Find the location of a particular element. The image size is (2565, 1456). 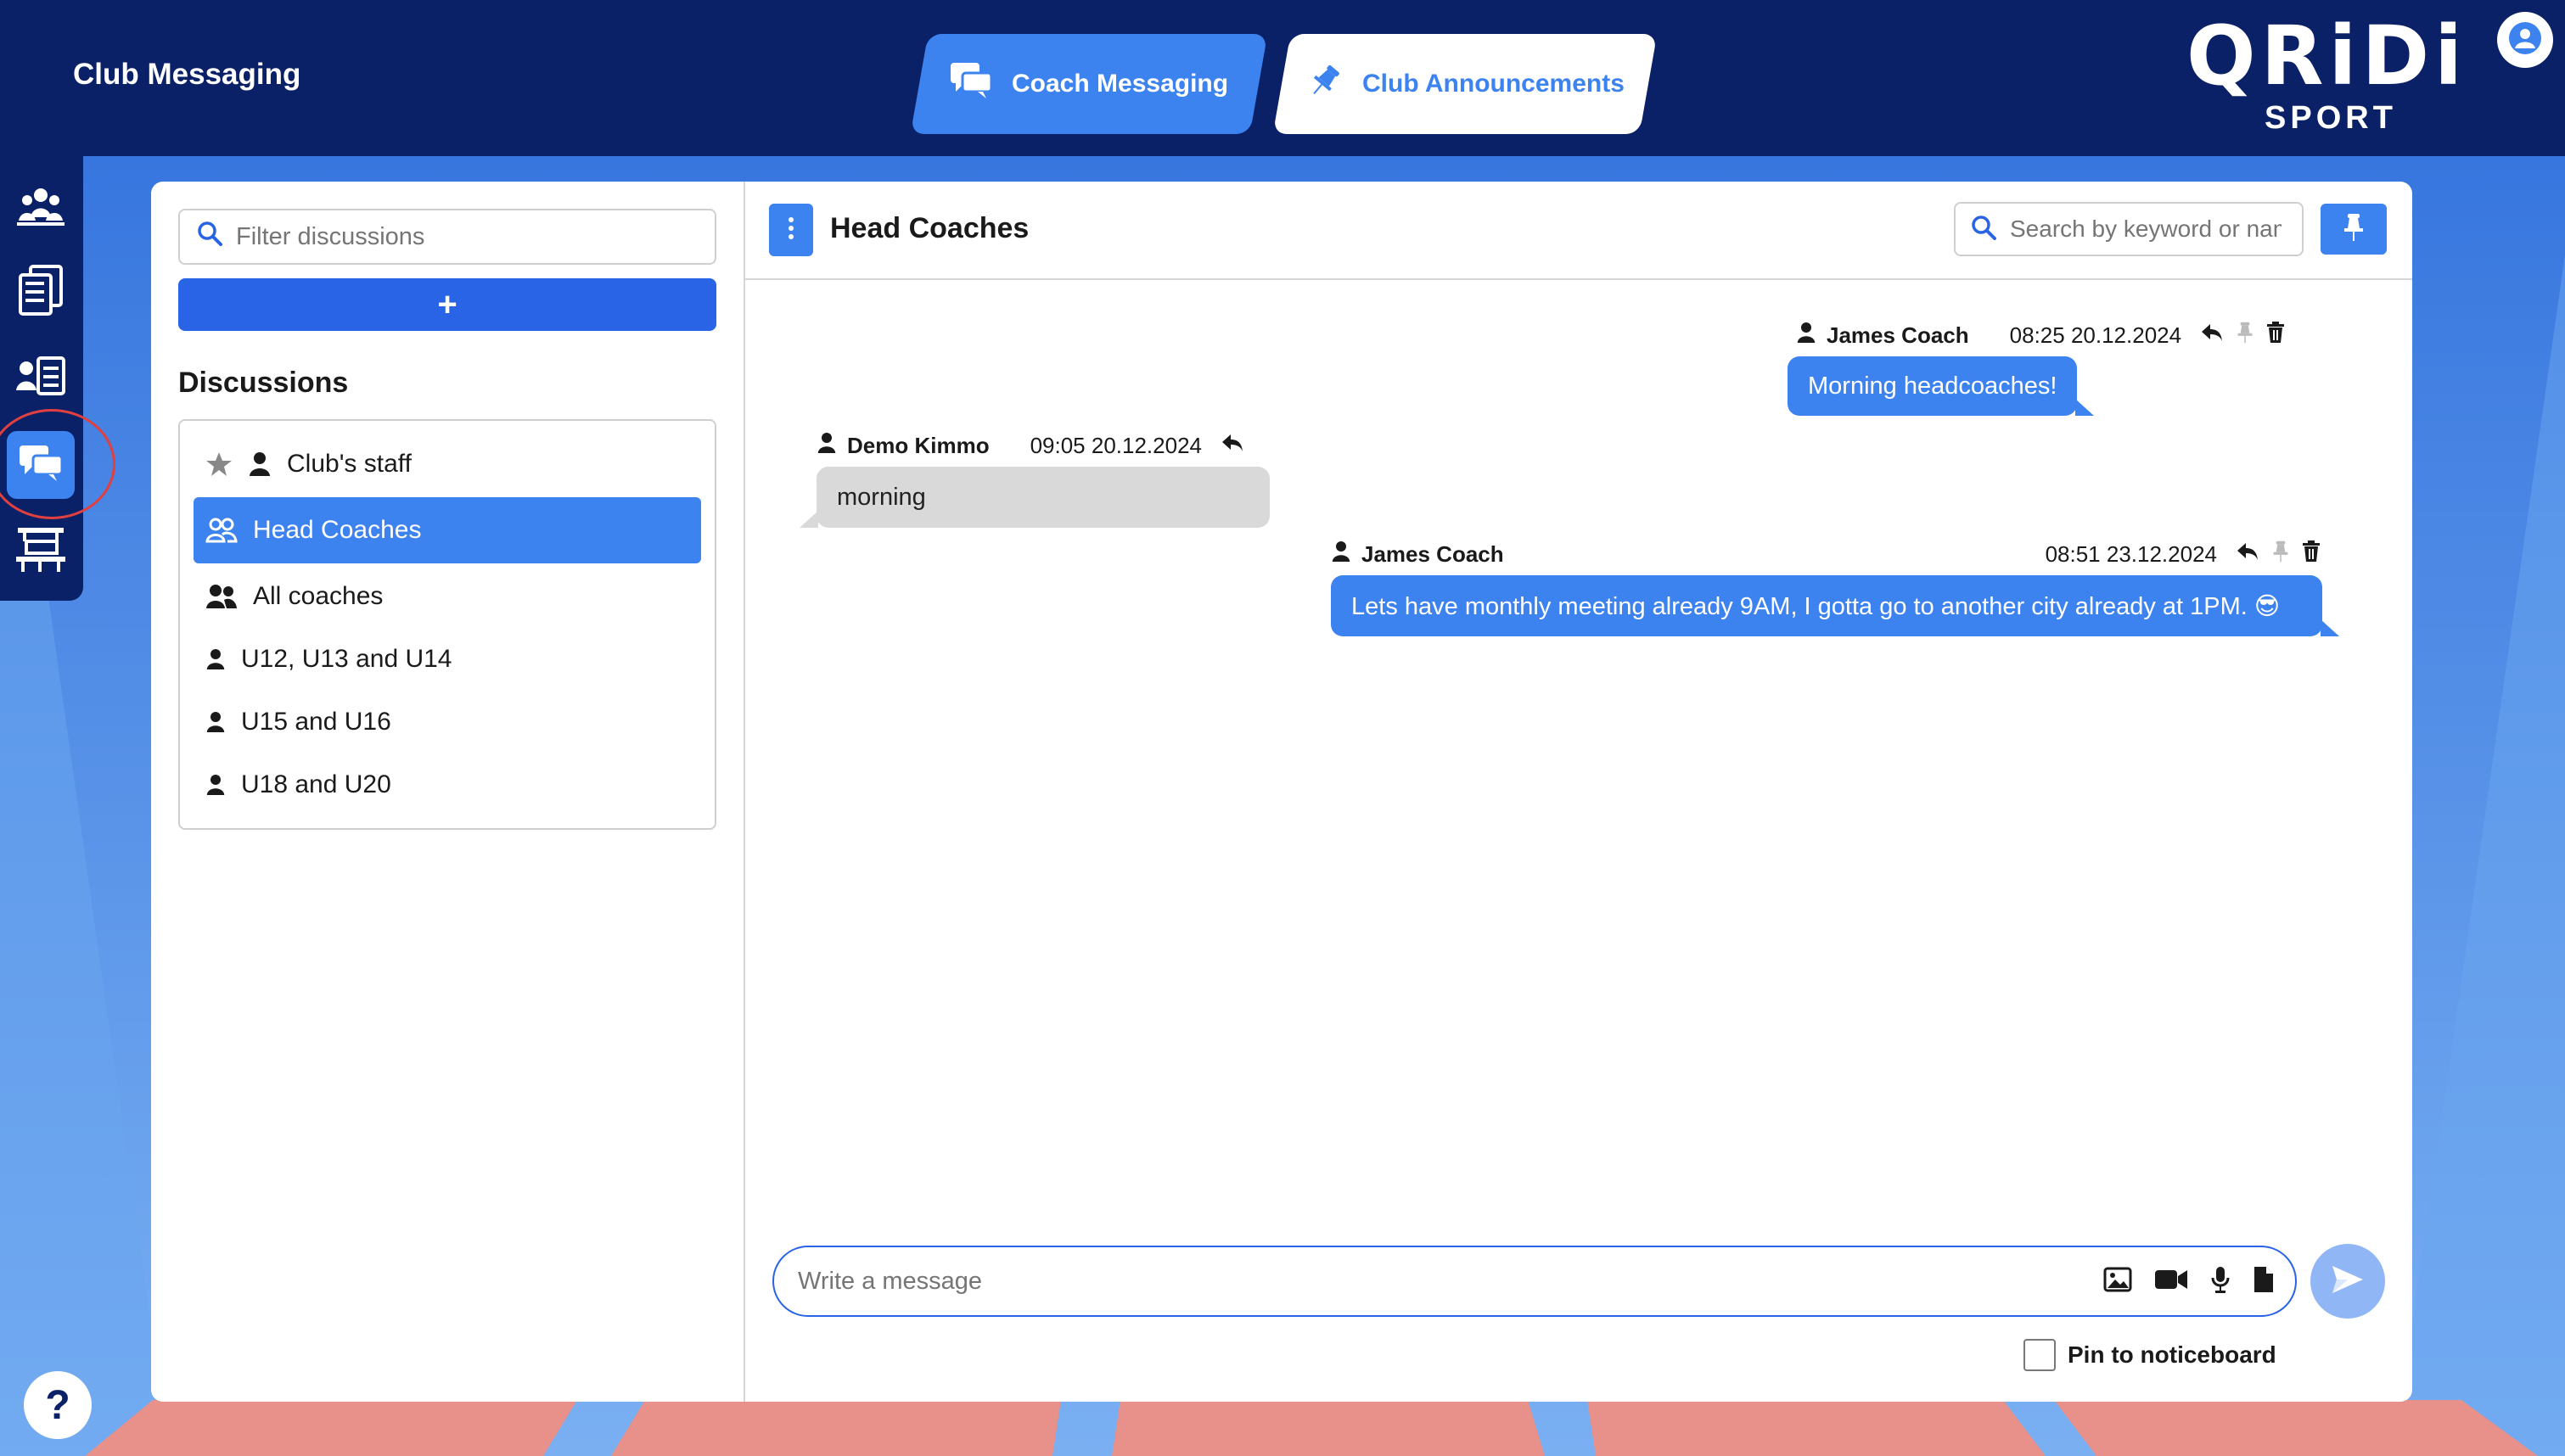

person-list-icon is located at coordinates (40, 379).